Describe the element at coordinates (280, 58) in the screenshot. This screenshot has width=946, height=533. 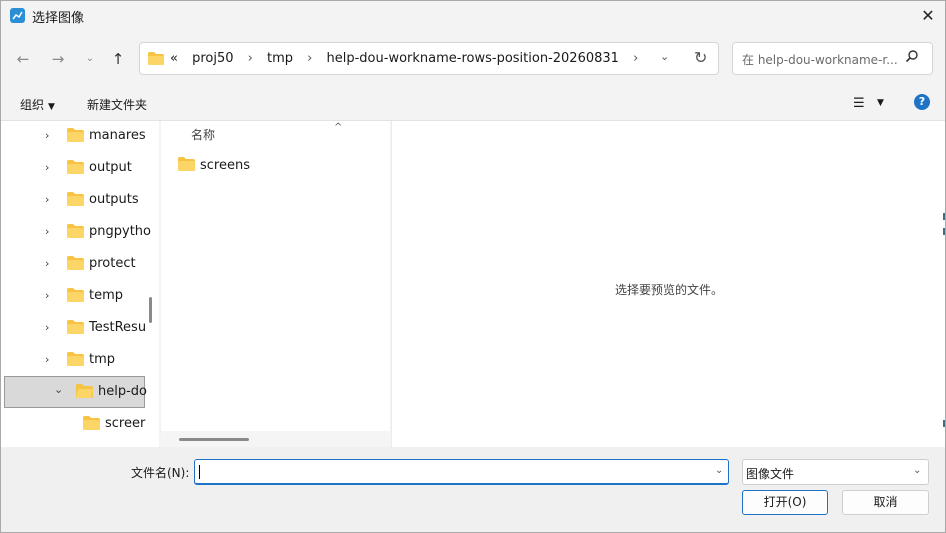
I see `breadcrumb-item: tmp` at that location.